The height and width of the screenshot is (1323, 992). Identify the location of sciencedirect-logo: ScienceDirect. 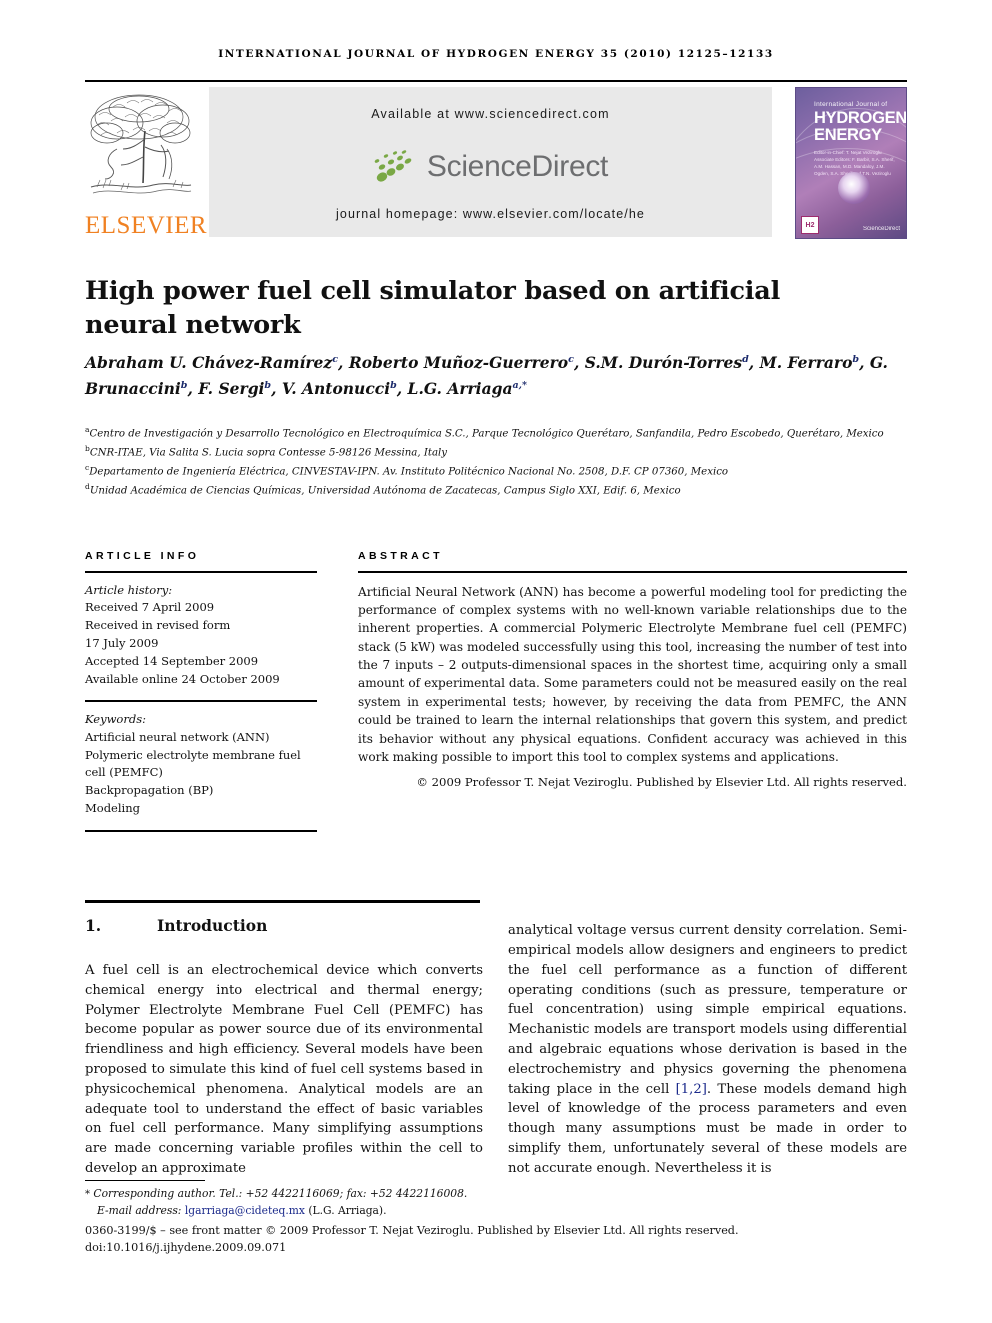
(490, 167).